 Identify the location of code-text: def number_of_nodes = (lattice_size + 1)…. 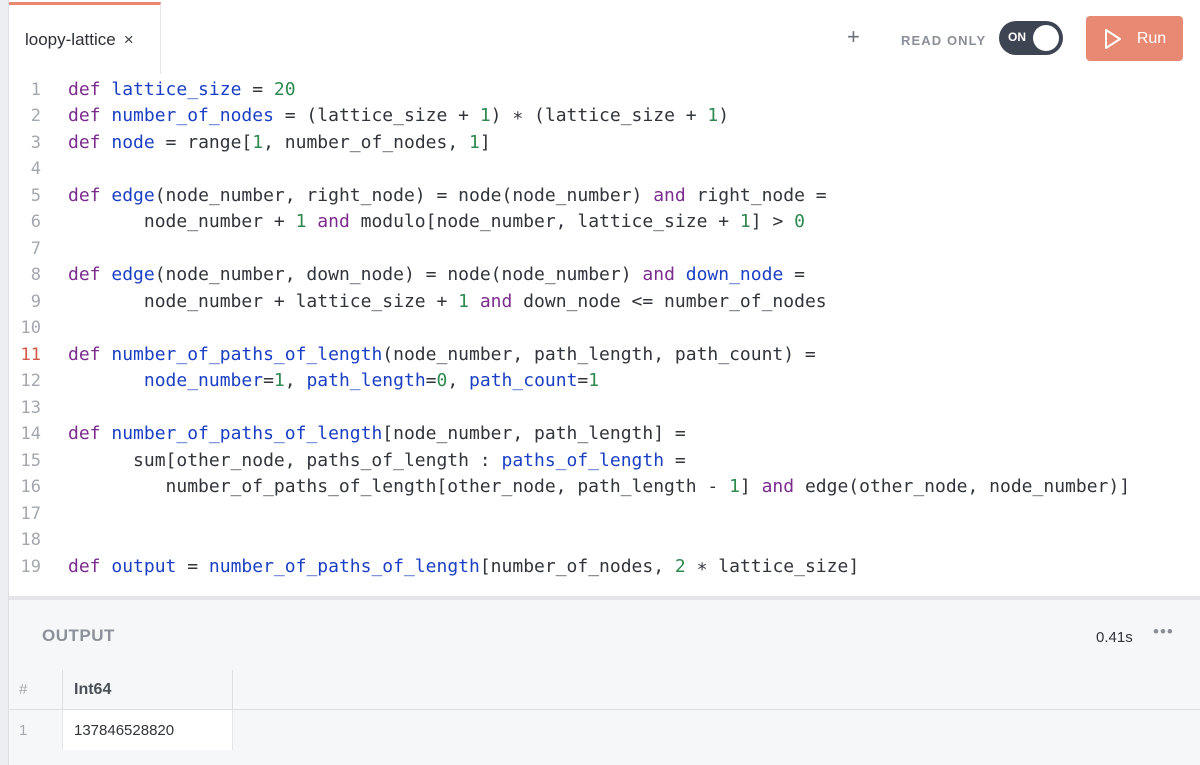
(399, 115).